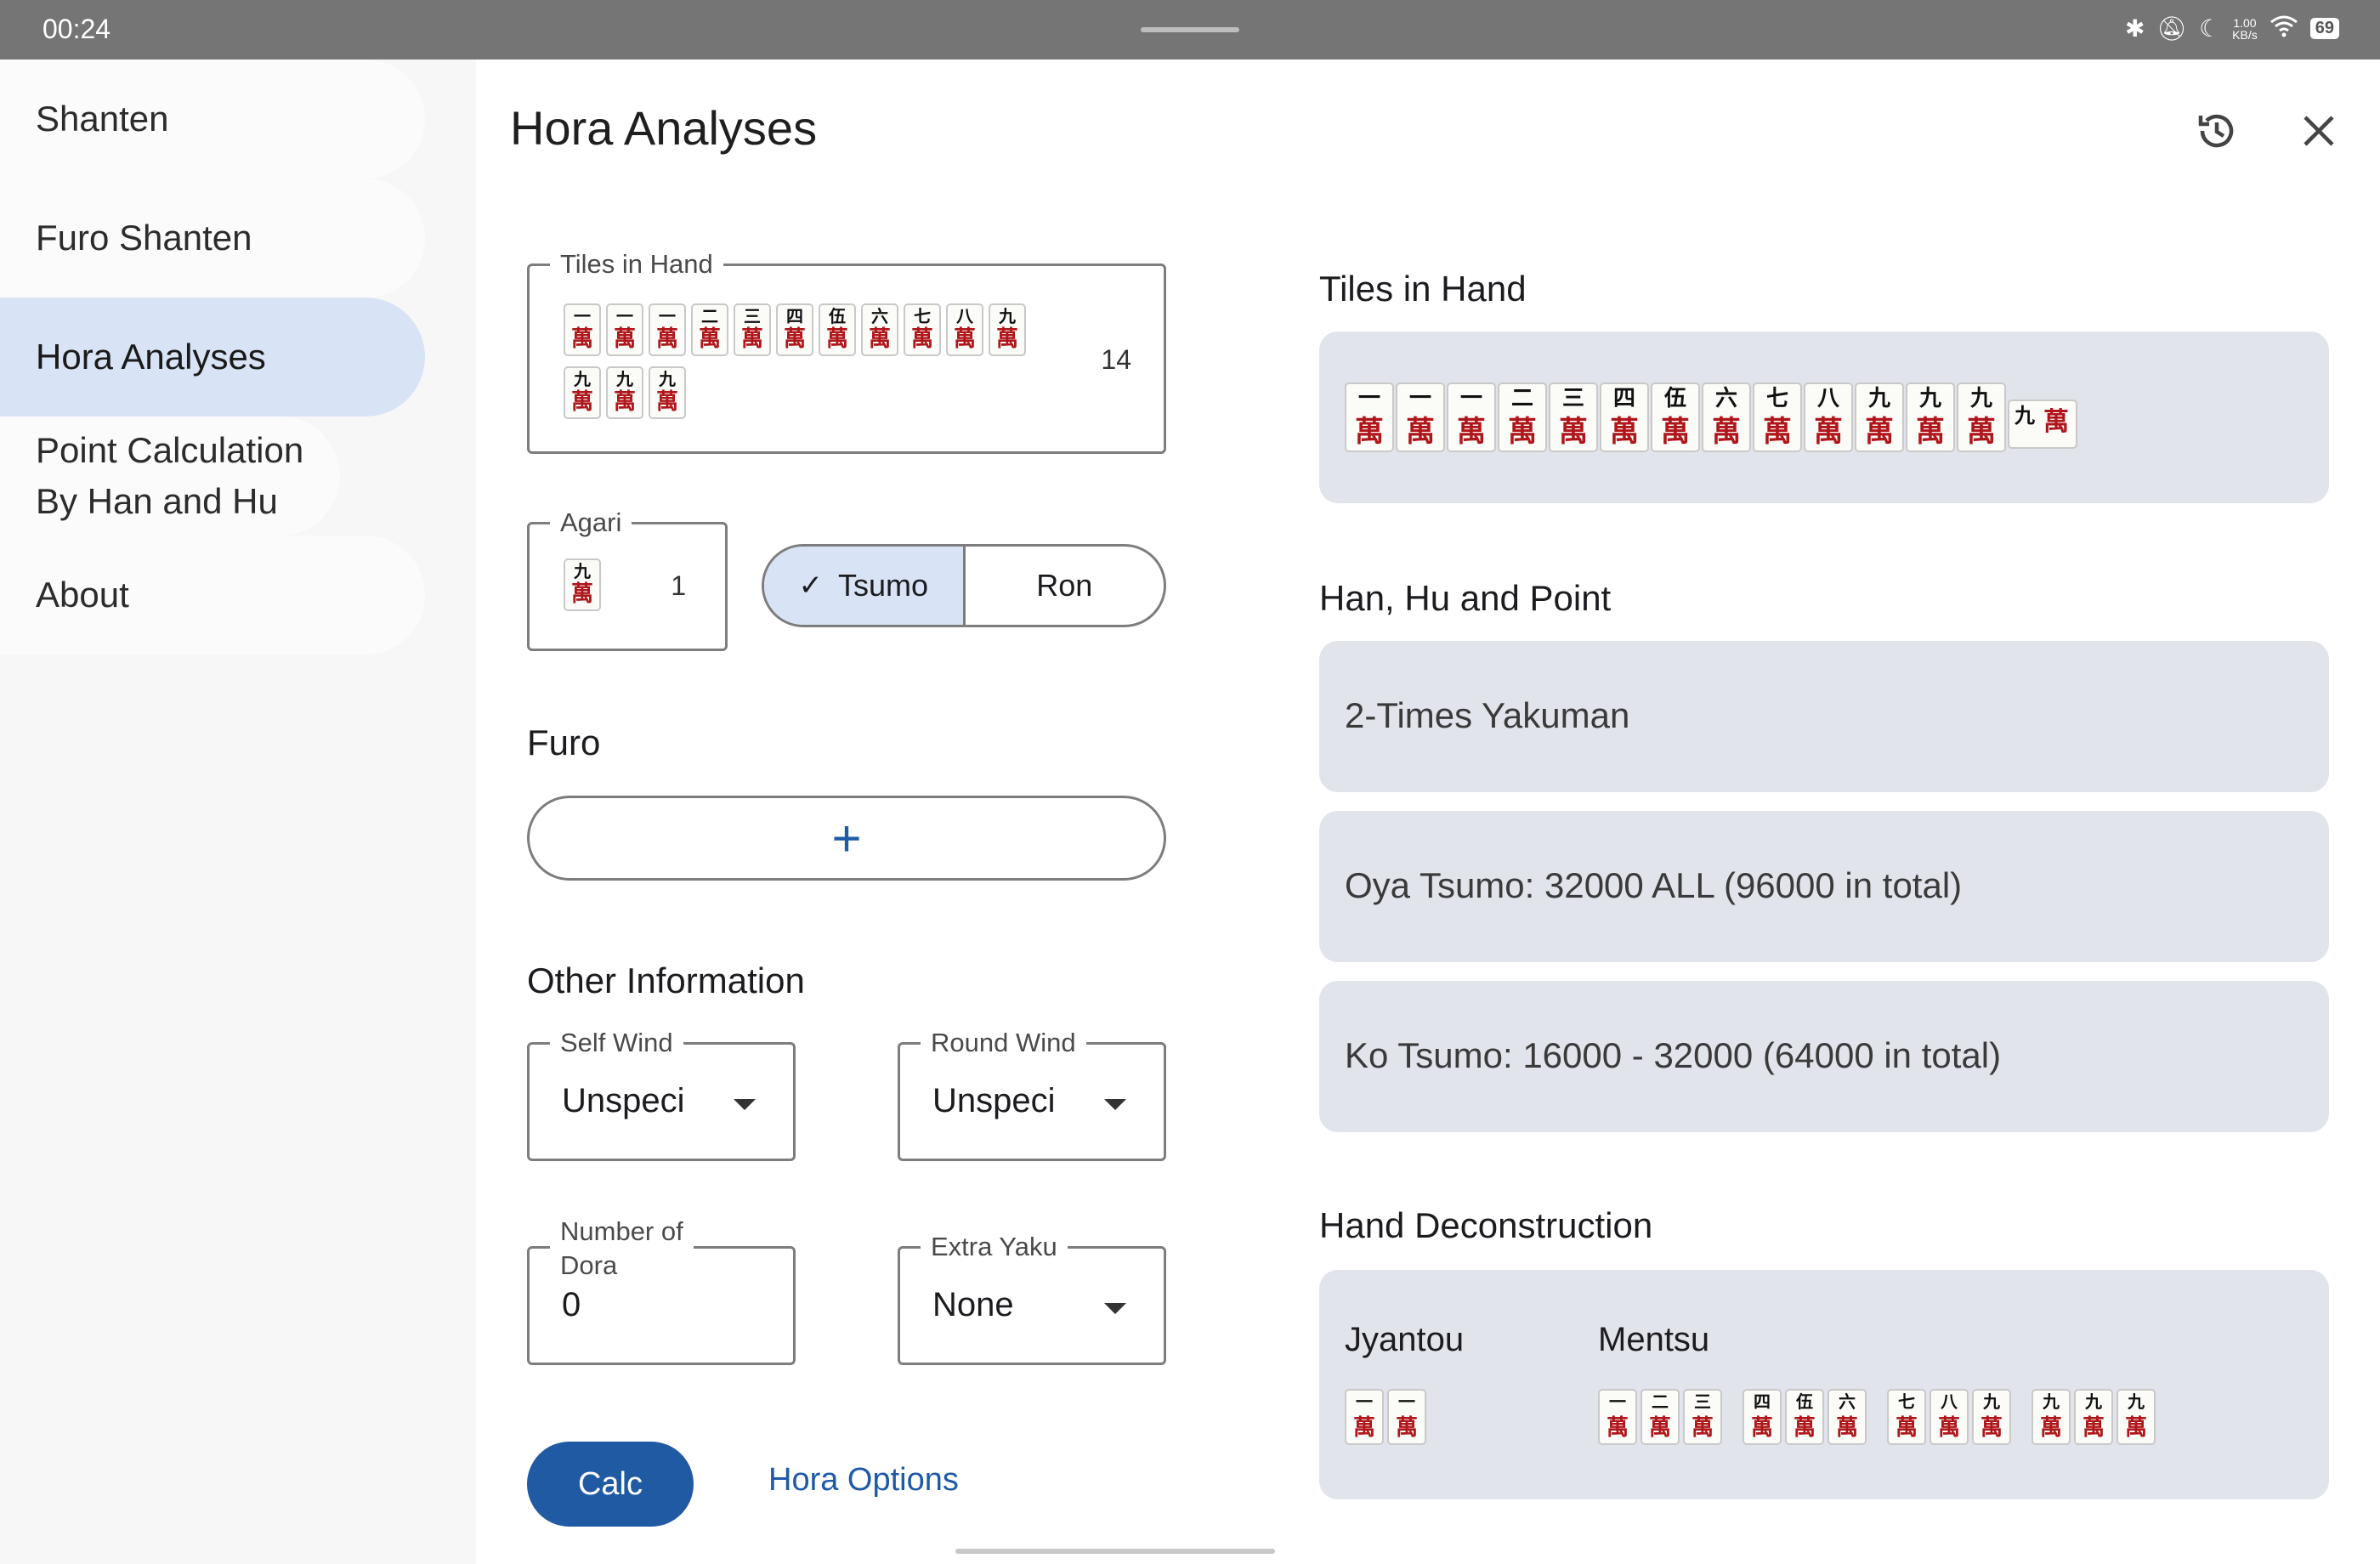 This screenshot has width=2380, height=1564. What do you see at coordinates (212, 595) in the screenshot?
I see `nav-item-about: About` at bounding box center [212, 595].